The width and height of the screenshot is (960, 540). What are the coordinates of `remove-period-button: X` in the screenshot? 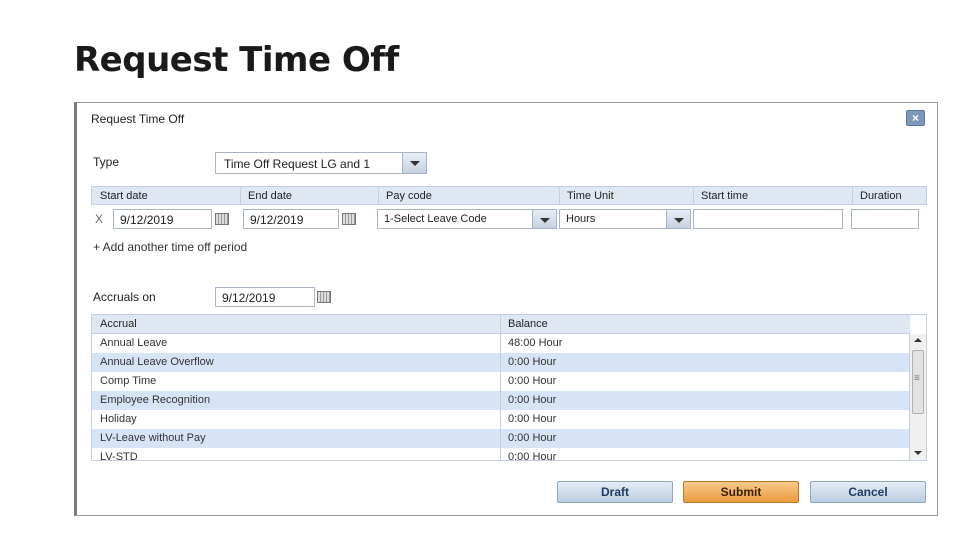 It's located at (99, 219).